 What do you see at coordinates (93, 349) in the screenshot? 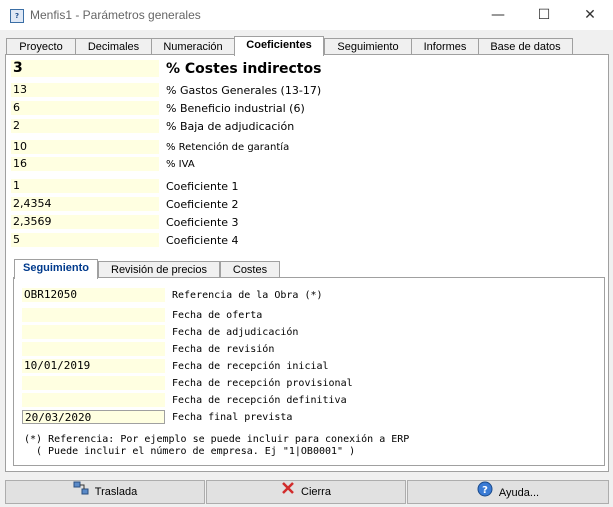
I see `fecha-revision-field` at bounding box center [93, 349].